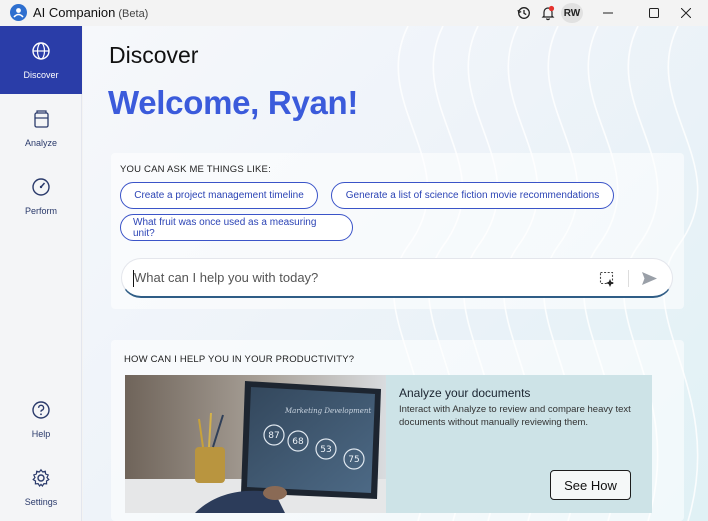  What do you see at coordinates (41, 119) in the screenshot?
I see `document-stack-icon` at bounding box center [41, 119].